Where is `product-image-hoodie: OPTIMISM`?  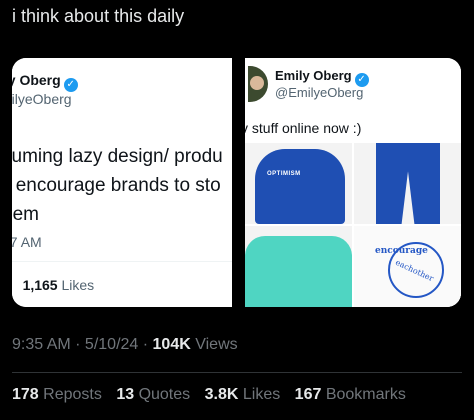
product-image-hoodie: OPTIMISM is located at coordinates (298, 183).